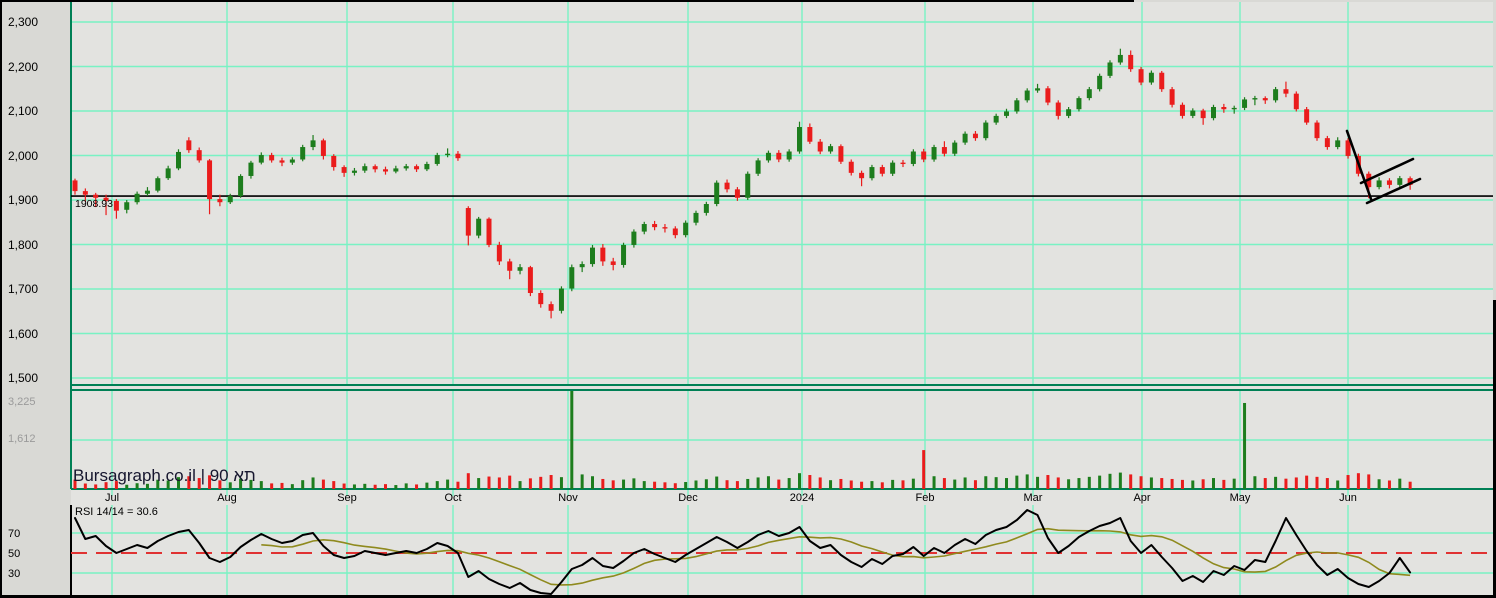 This screenshot has width=1496, height=598. I want to click on month-label-mar: Mar, so click(1033, 498).